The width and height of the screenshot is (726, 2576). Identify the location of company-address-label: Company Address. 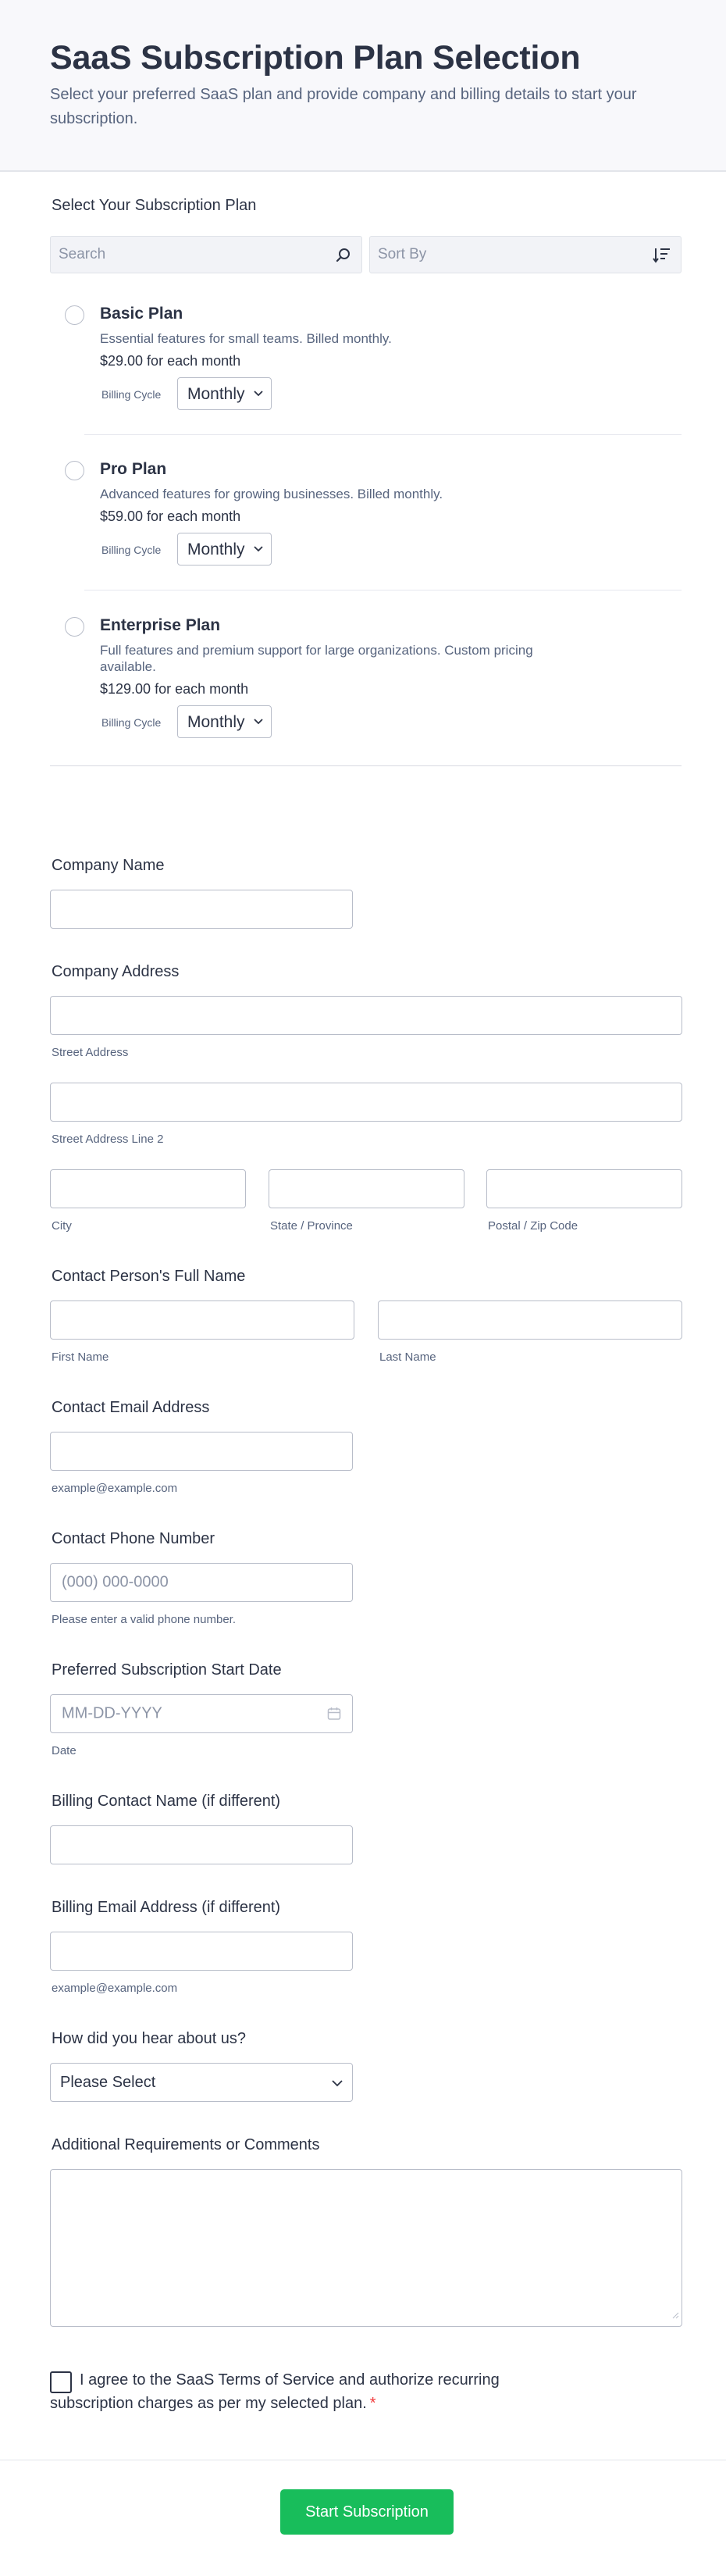
(116, 971).